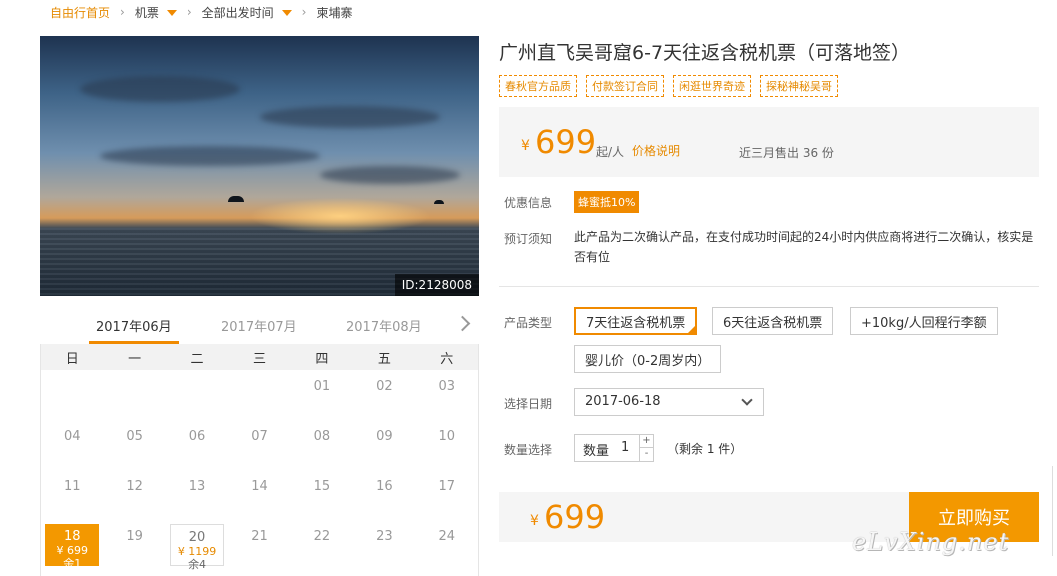  What do you see at coordinates (447, 486) in the screenshot?
I see `calendar-day-number: 17` at bounding box center [447, 486].